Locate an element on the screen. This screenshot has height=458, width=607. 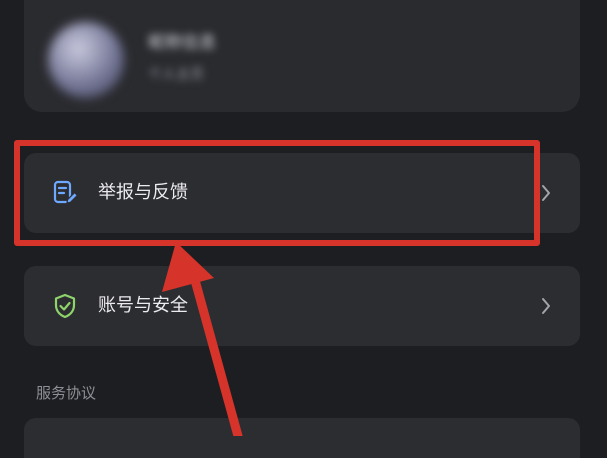
section-header-service-agreement: 服务协议 is located at coordinates (66, 393).